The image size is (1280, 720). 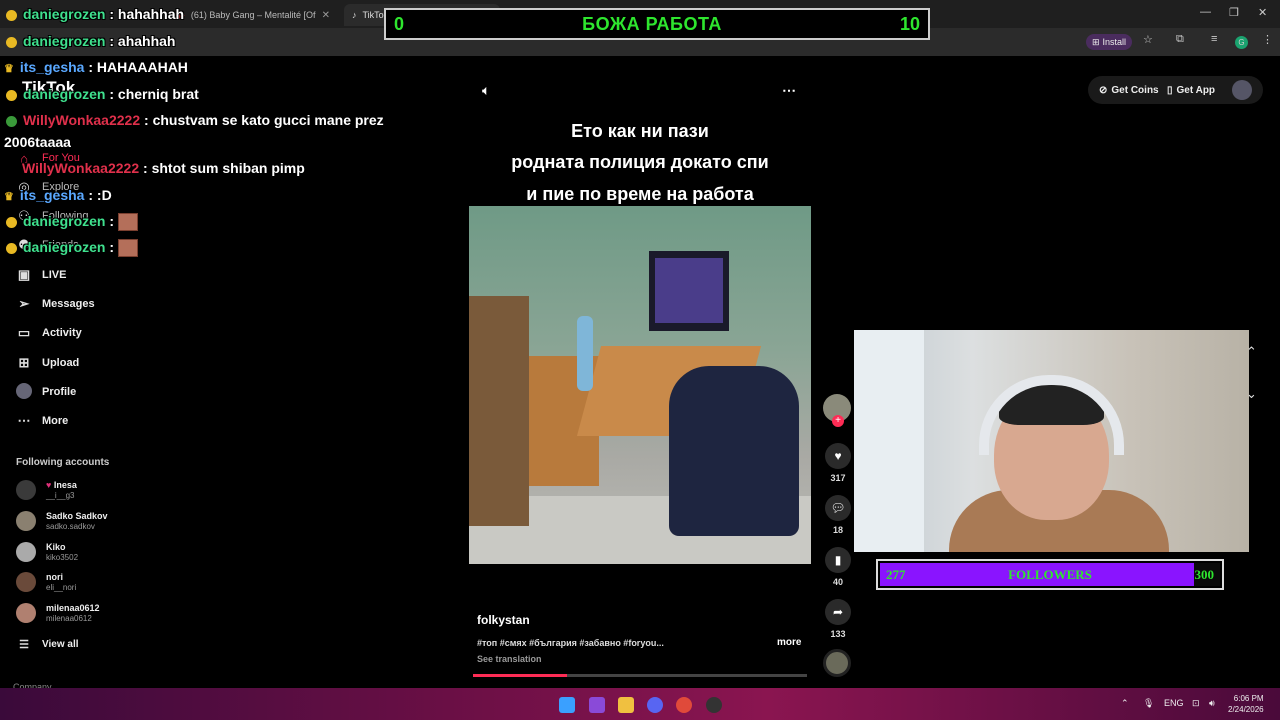 I want to click on file-explorer-icon, so click(x=626, y=705).